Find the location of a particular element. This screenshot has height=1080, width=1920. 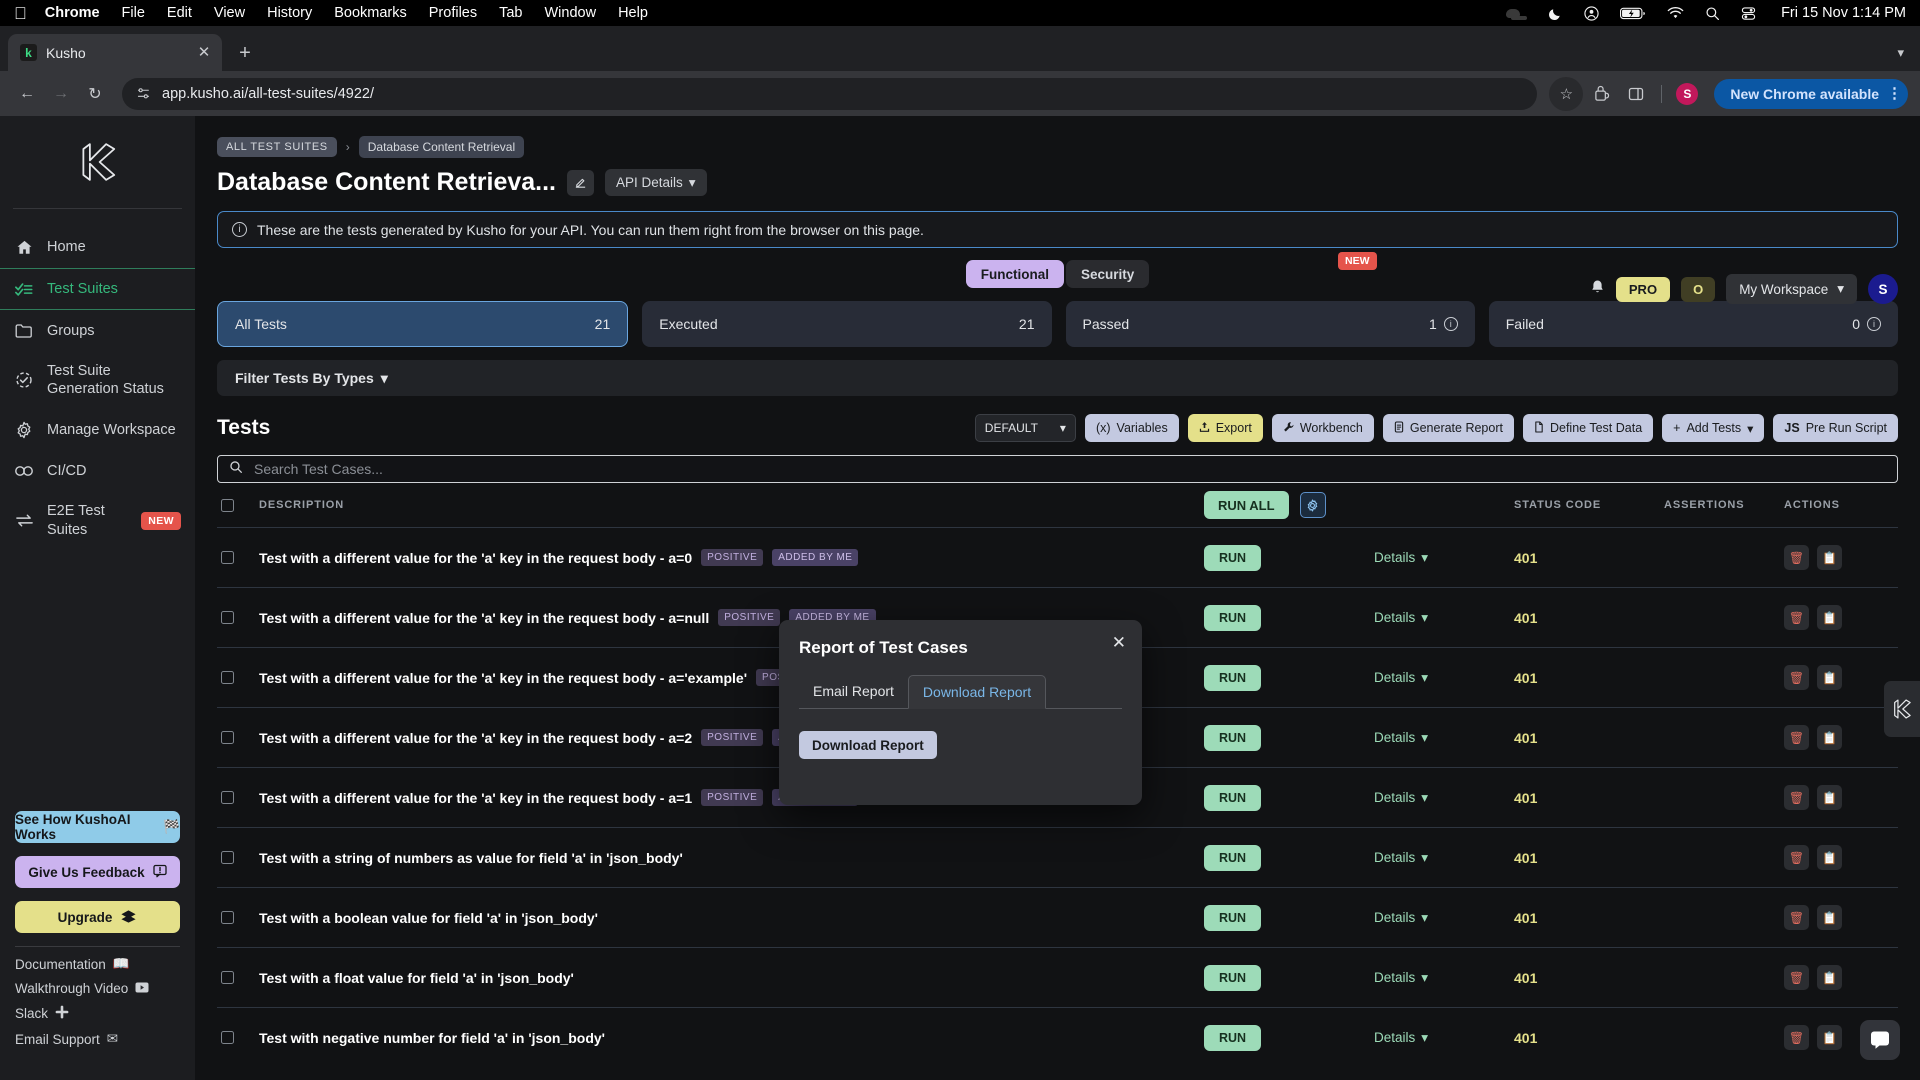

workbench-button: Workbench is located at coordinates (1322, 428).